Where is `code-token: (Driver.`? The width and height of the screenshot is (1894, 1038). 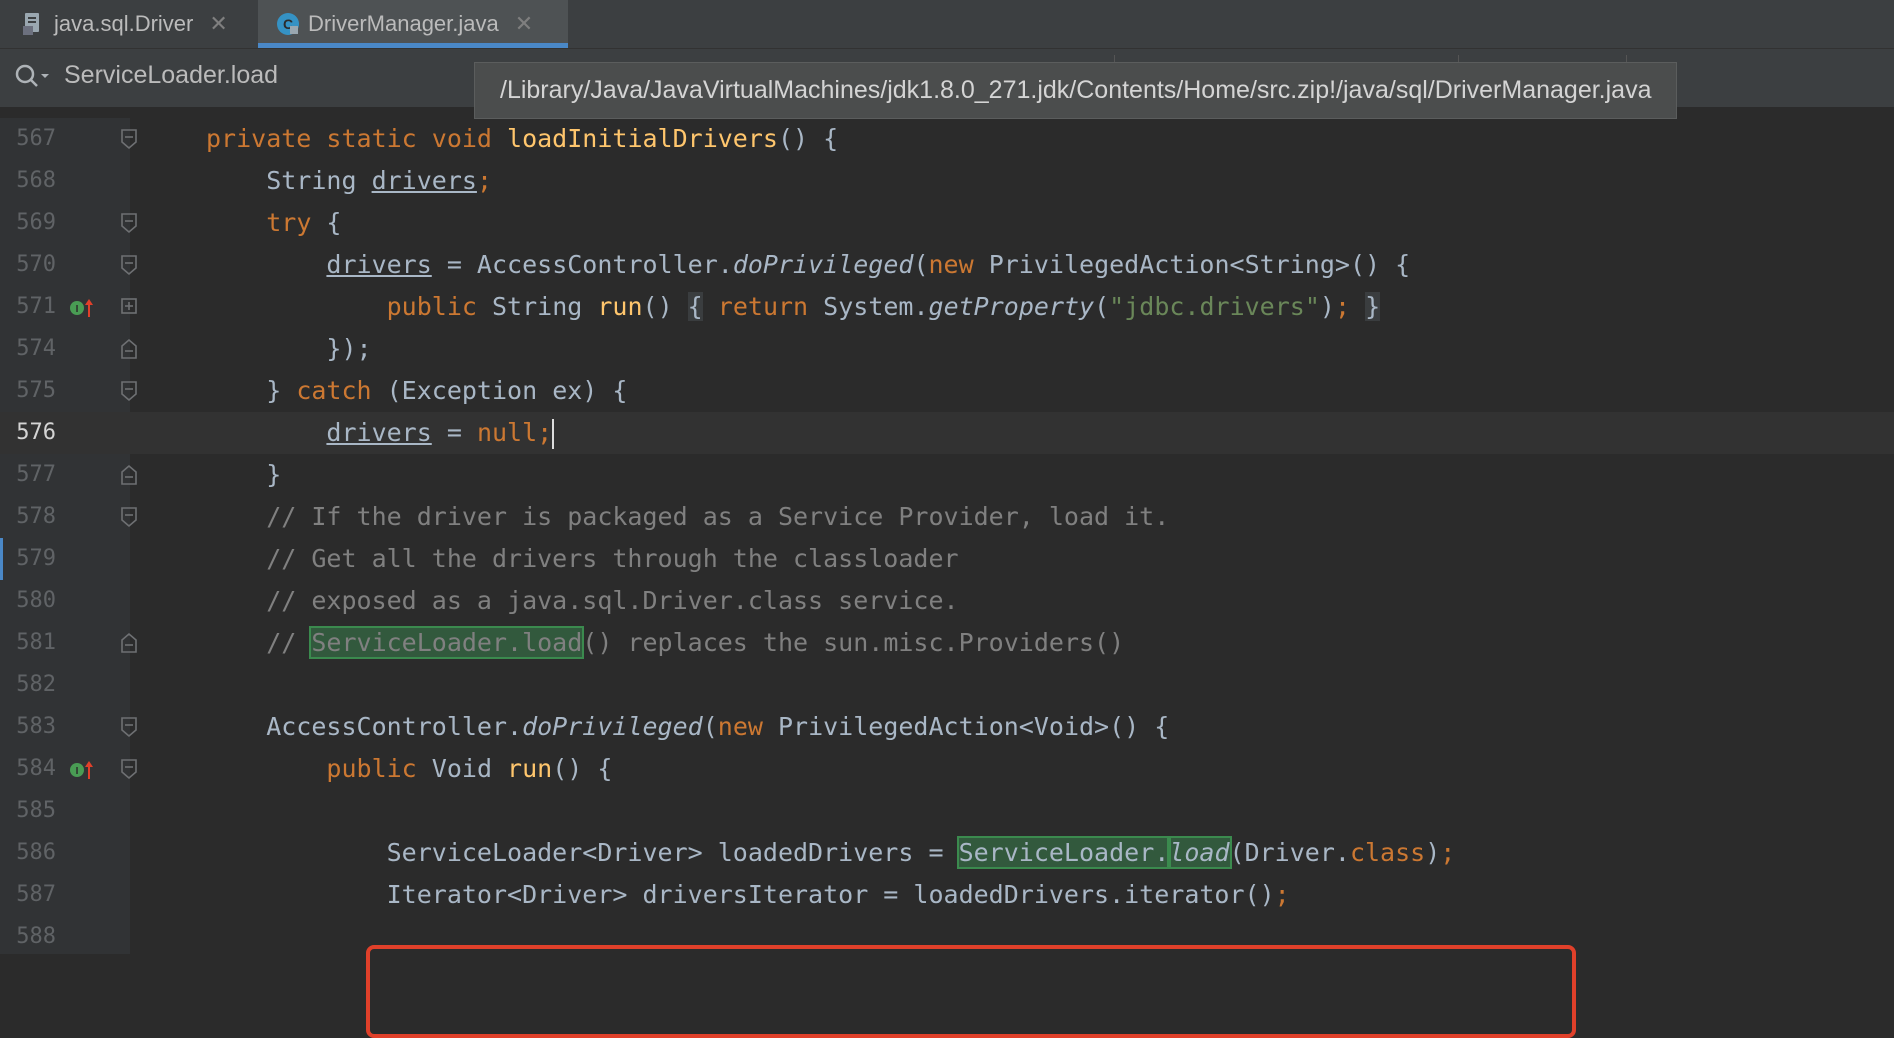 code-token: (Driver. is located at coordinates (1289, 852).